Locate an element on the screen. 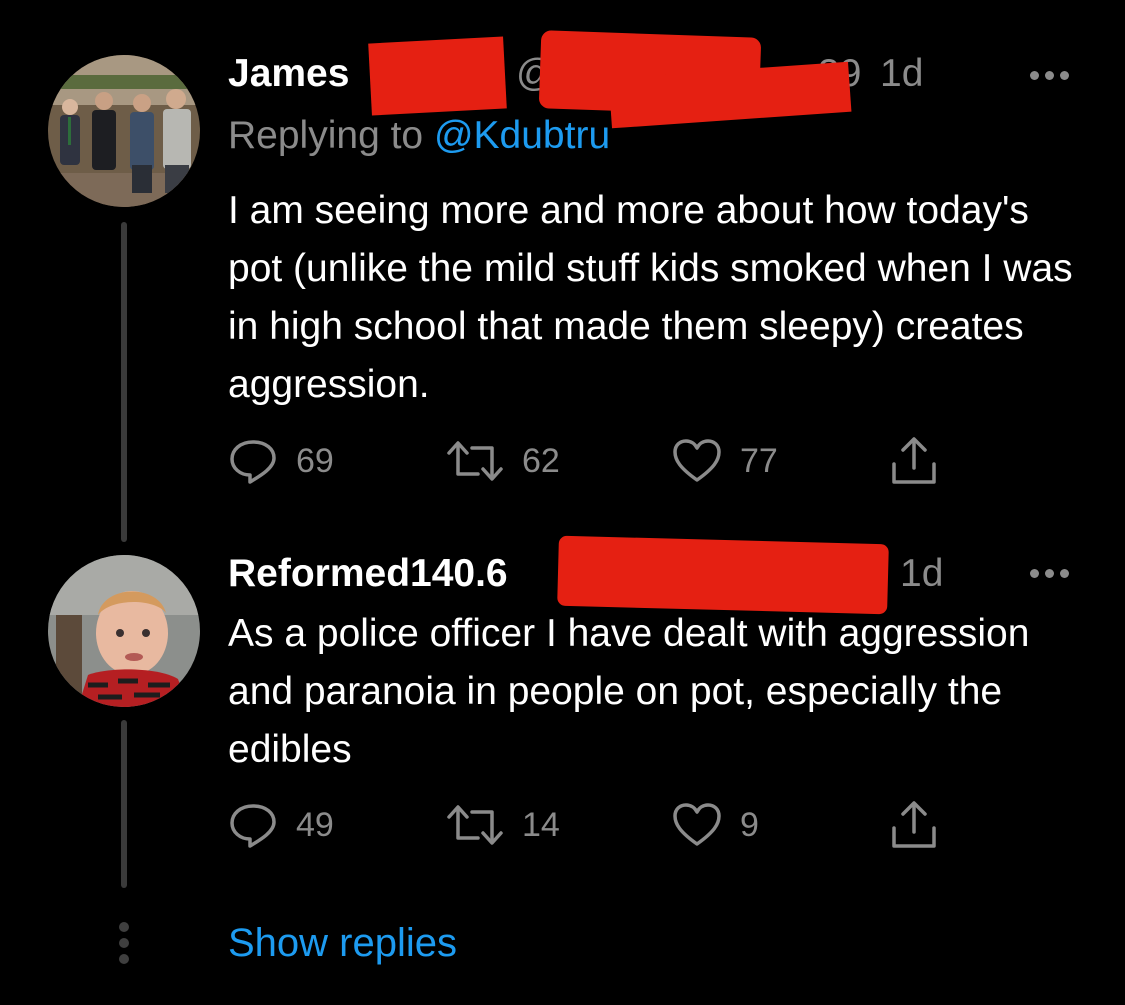 This screenshot has width=1125, height=1005. retweet-count: 62 is located at coordinates (541, 460).